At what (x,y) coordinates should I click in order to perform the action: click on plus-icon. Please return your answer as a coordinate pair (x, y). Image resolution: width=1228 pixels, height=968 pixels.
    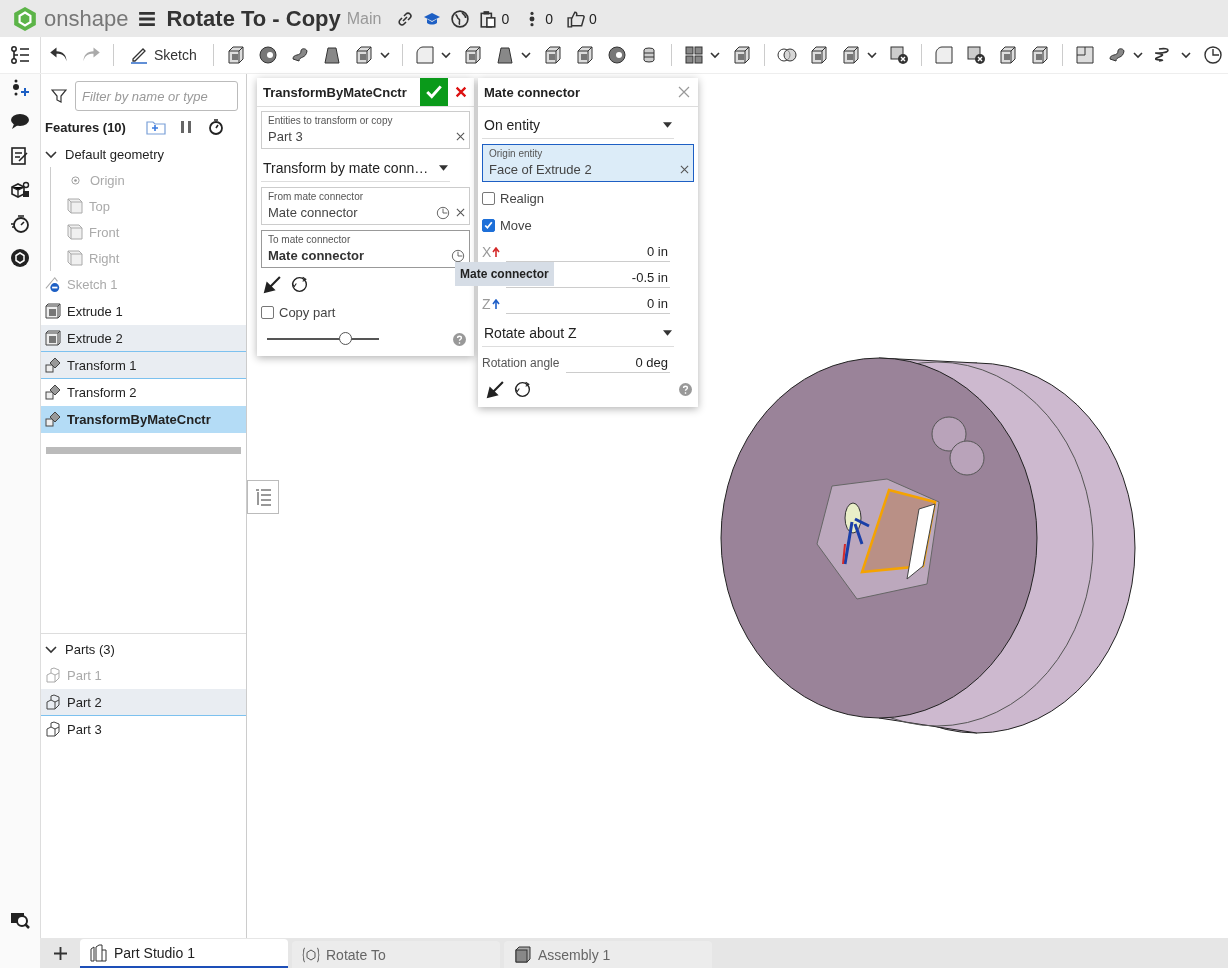
    Looking at the image, I should click on (60, 953).